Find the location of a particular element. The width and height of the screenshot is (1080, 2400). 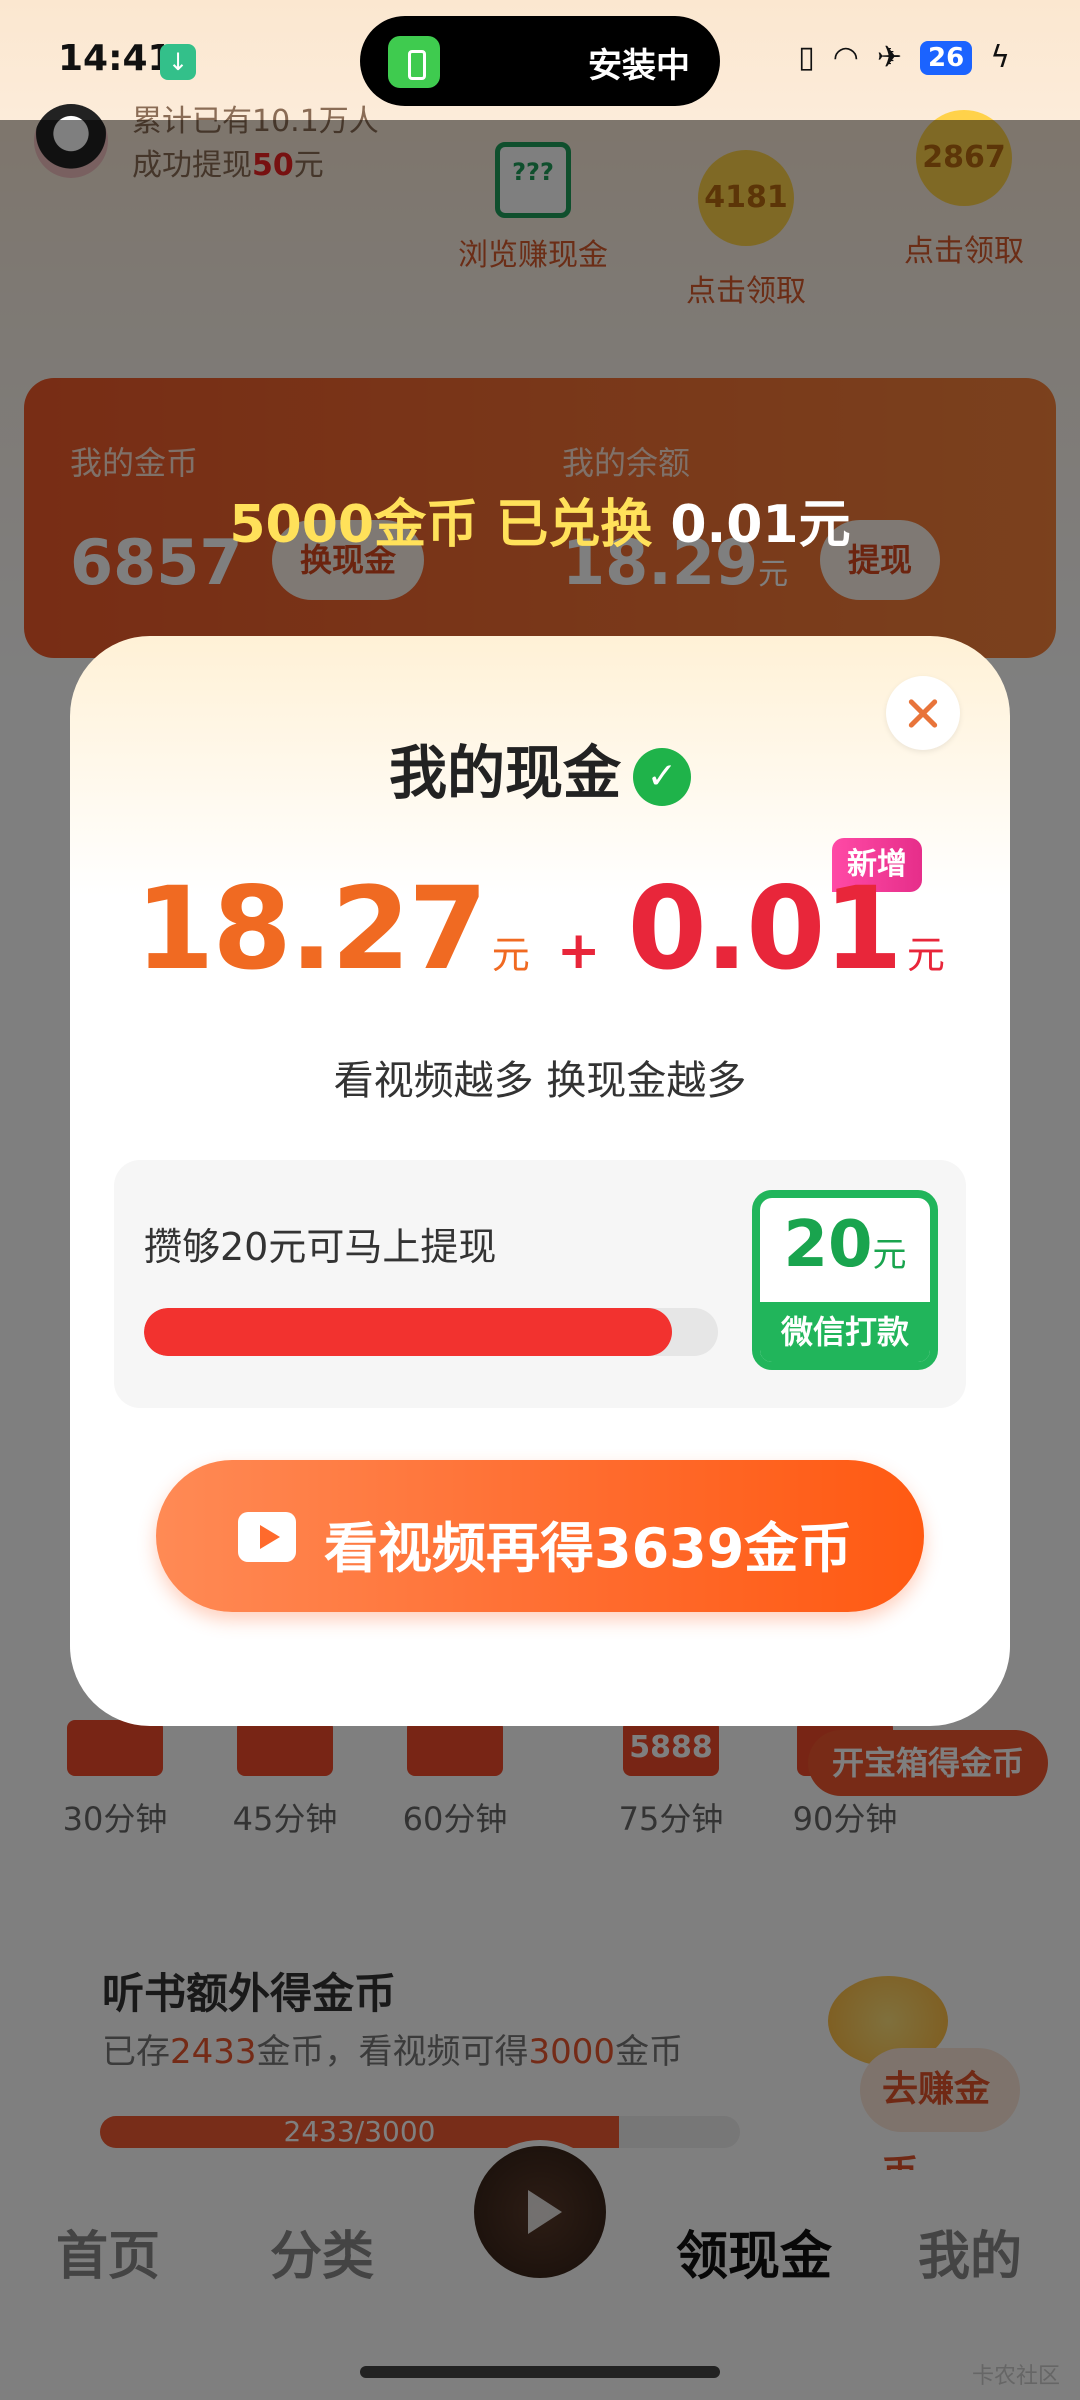

island-status-text: 安装中 is located at coordinates (639, 66).